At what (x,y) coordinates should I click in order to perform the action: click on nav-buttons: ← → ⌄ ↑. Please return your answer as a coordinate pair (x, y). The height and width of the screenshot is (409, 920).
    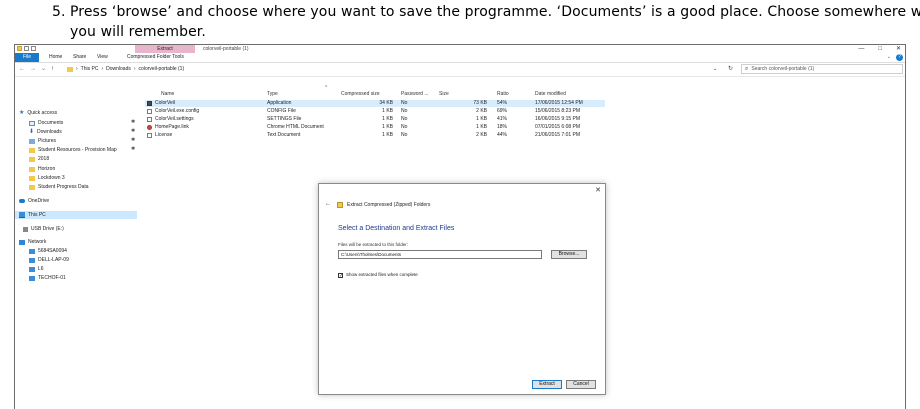
    Looking at the image, I should click on (36, 69).